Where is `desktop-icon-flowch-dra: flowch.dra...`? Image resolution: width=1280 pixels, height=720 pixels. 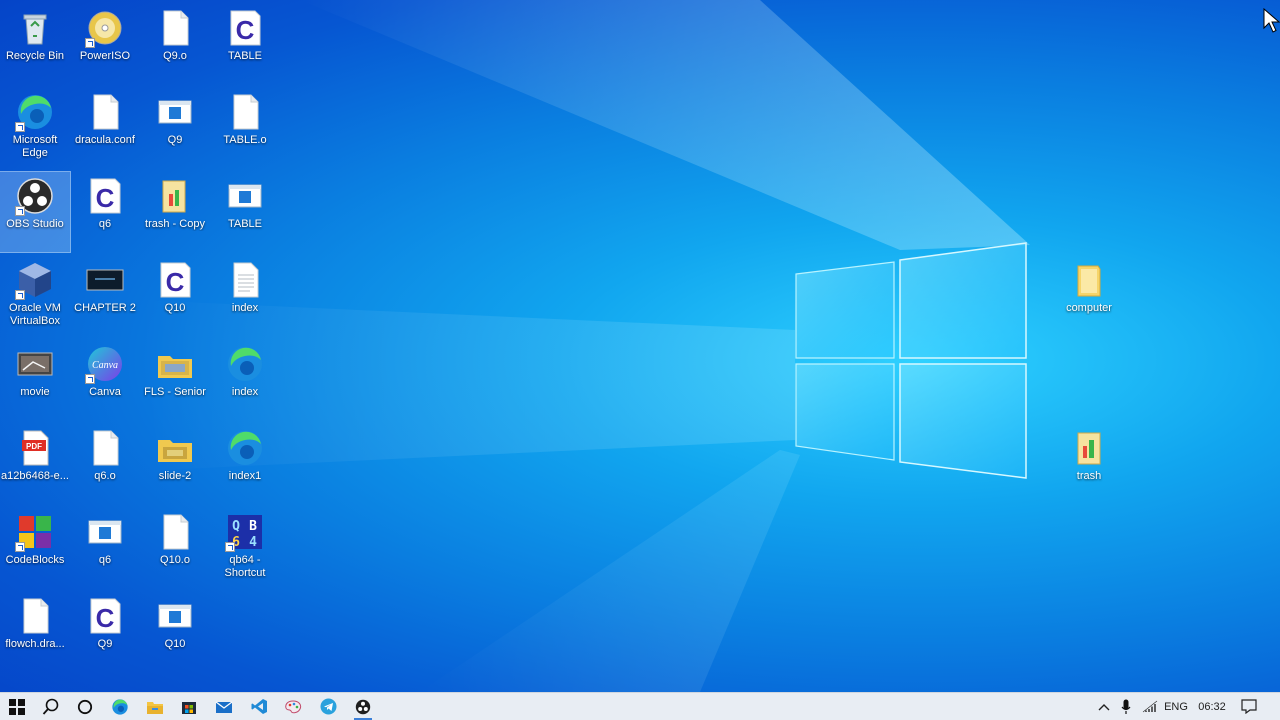 desktop-icon-flowch-dra: flowch.dra... is located at coordinates (35, 632).